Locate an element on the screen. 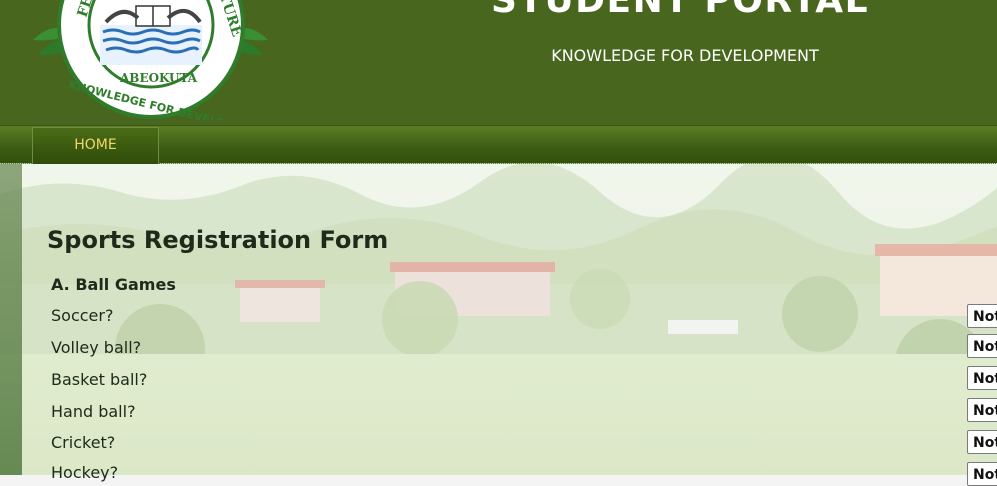 This screenshot has width=997, height=486. soccer-label: Soccer? is located at coordinates (82, 315).